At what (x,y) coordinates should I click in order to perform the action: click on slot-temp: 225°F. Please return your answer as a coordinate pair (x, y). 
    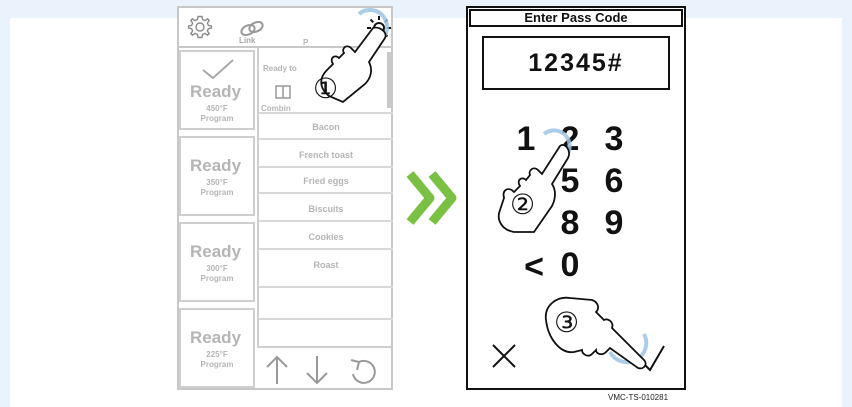
    Looking at the image, I should click on (217, 354).